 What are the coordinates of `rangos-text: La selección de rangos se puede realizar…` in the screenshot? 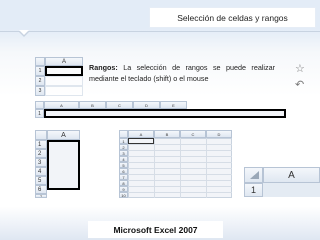 It's located at (182, 73).